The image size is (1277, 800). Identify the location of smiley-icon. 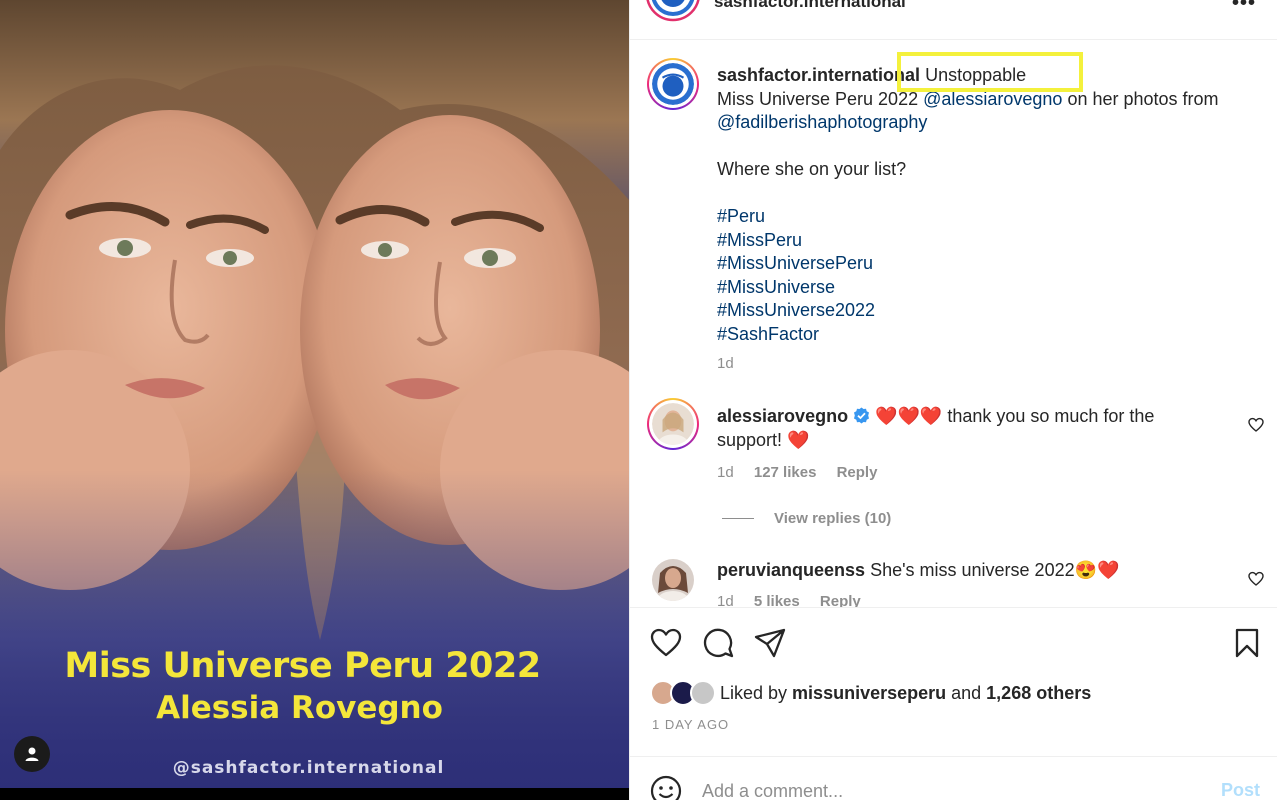
(666, 787).